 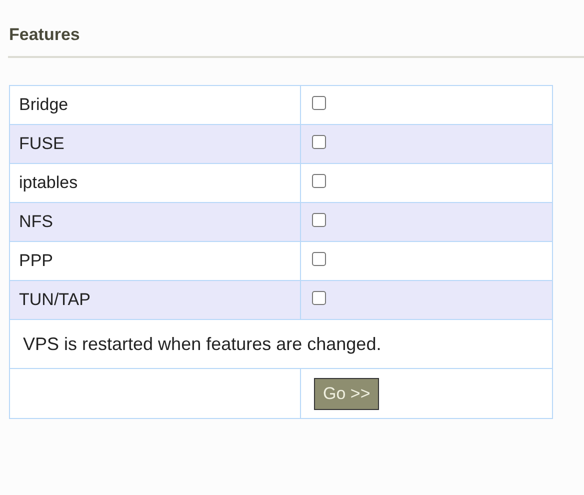 What do you see at coordinates (347, 394) in the screenshot?
I see `go-button: Go >>` at bounding box center [347, 394].